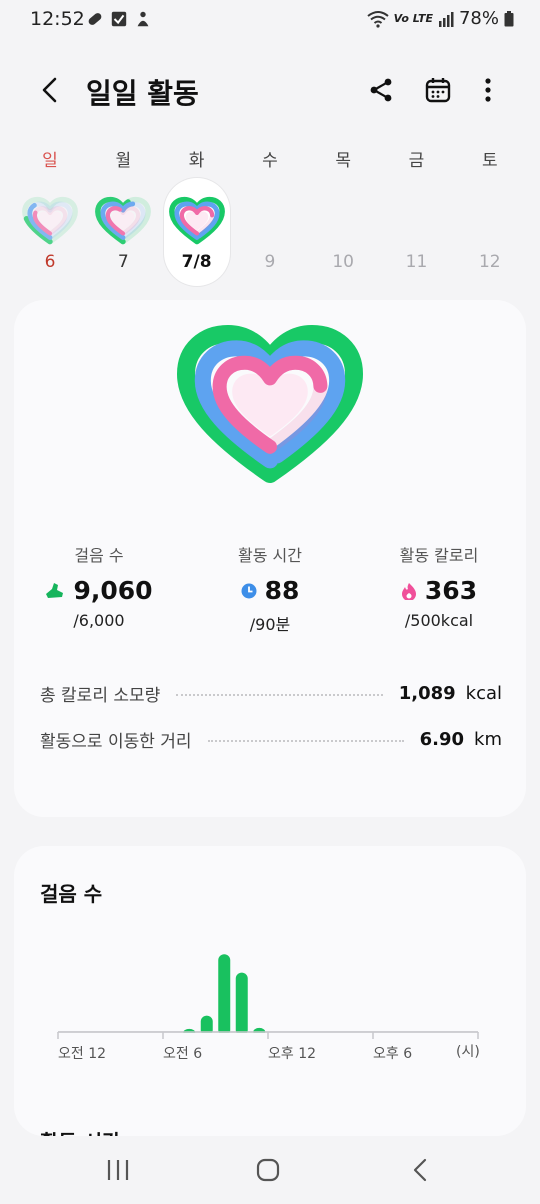  I want to click on day-number: 7, so click(123, 262).